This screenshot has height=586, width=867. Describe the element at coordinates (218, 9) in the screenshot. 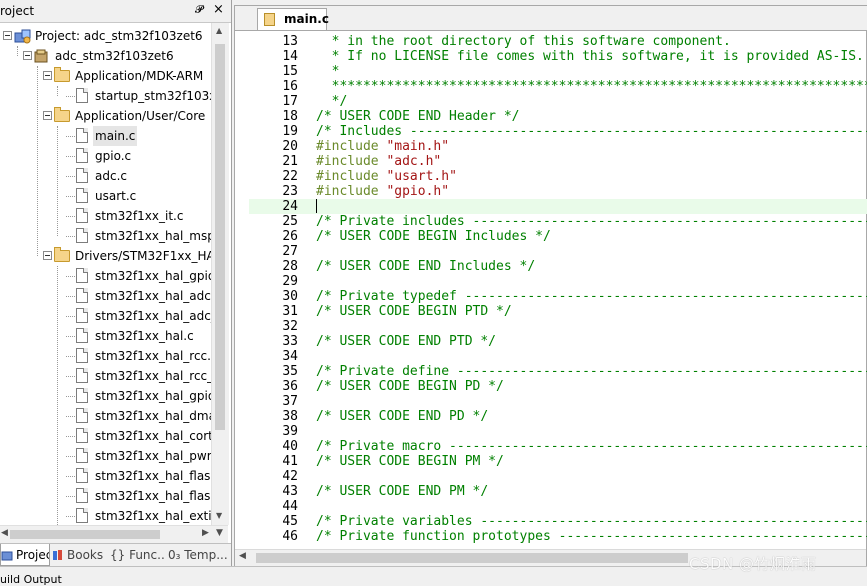

I see `close-icon: ×` at that location.